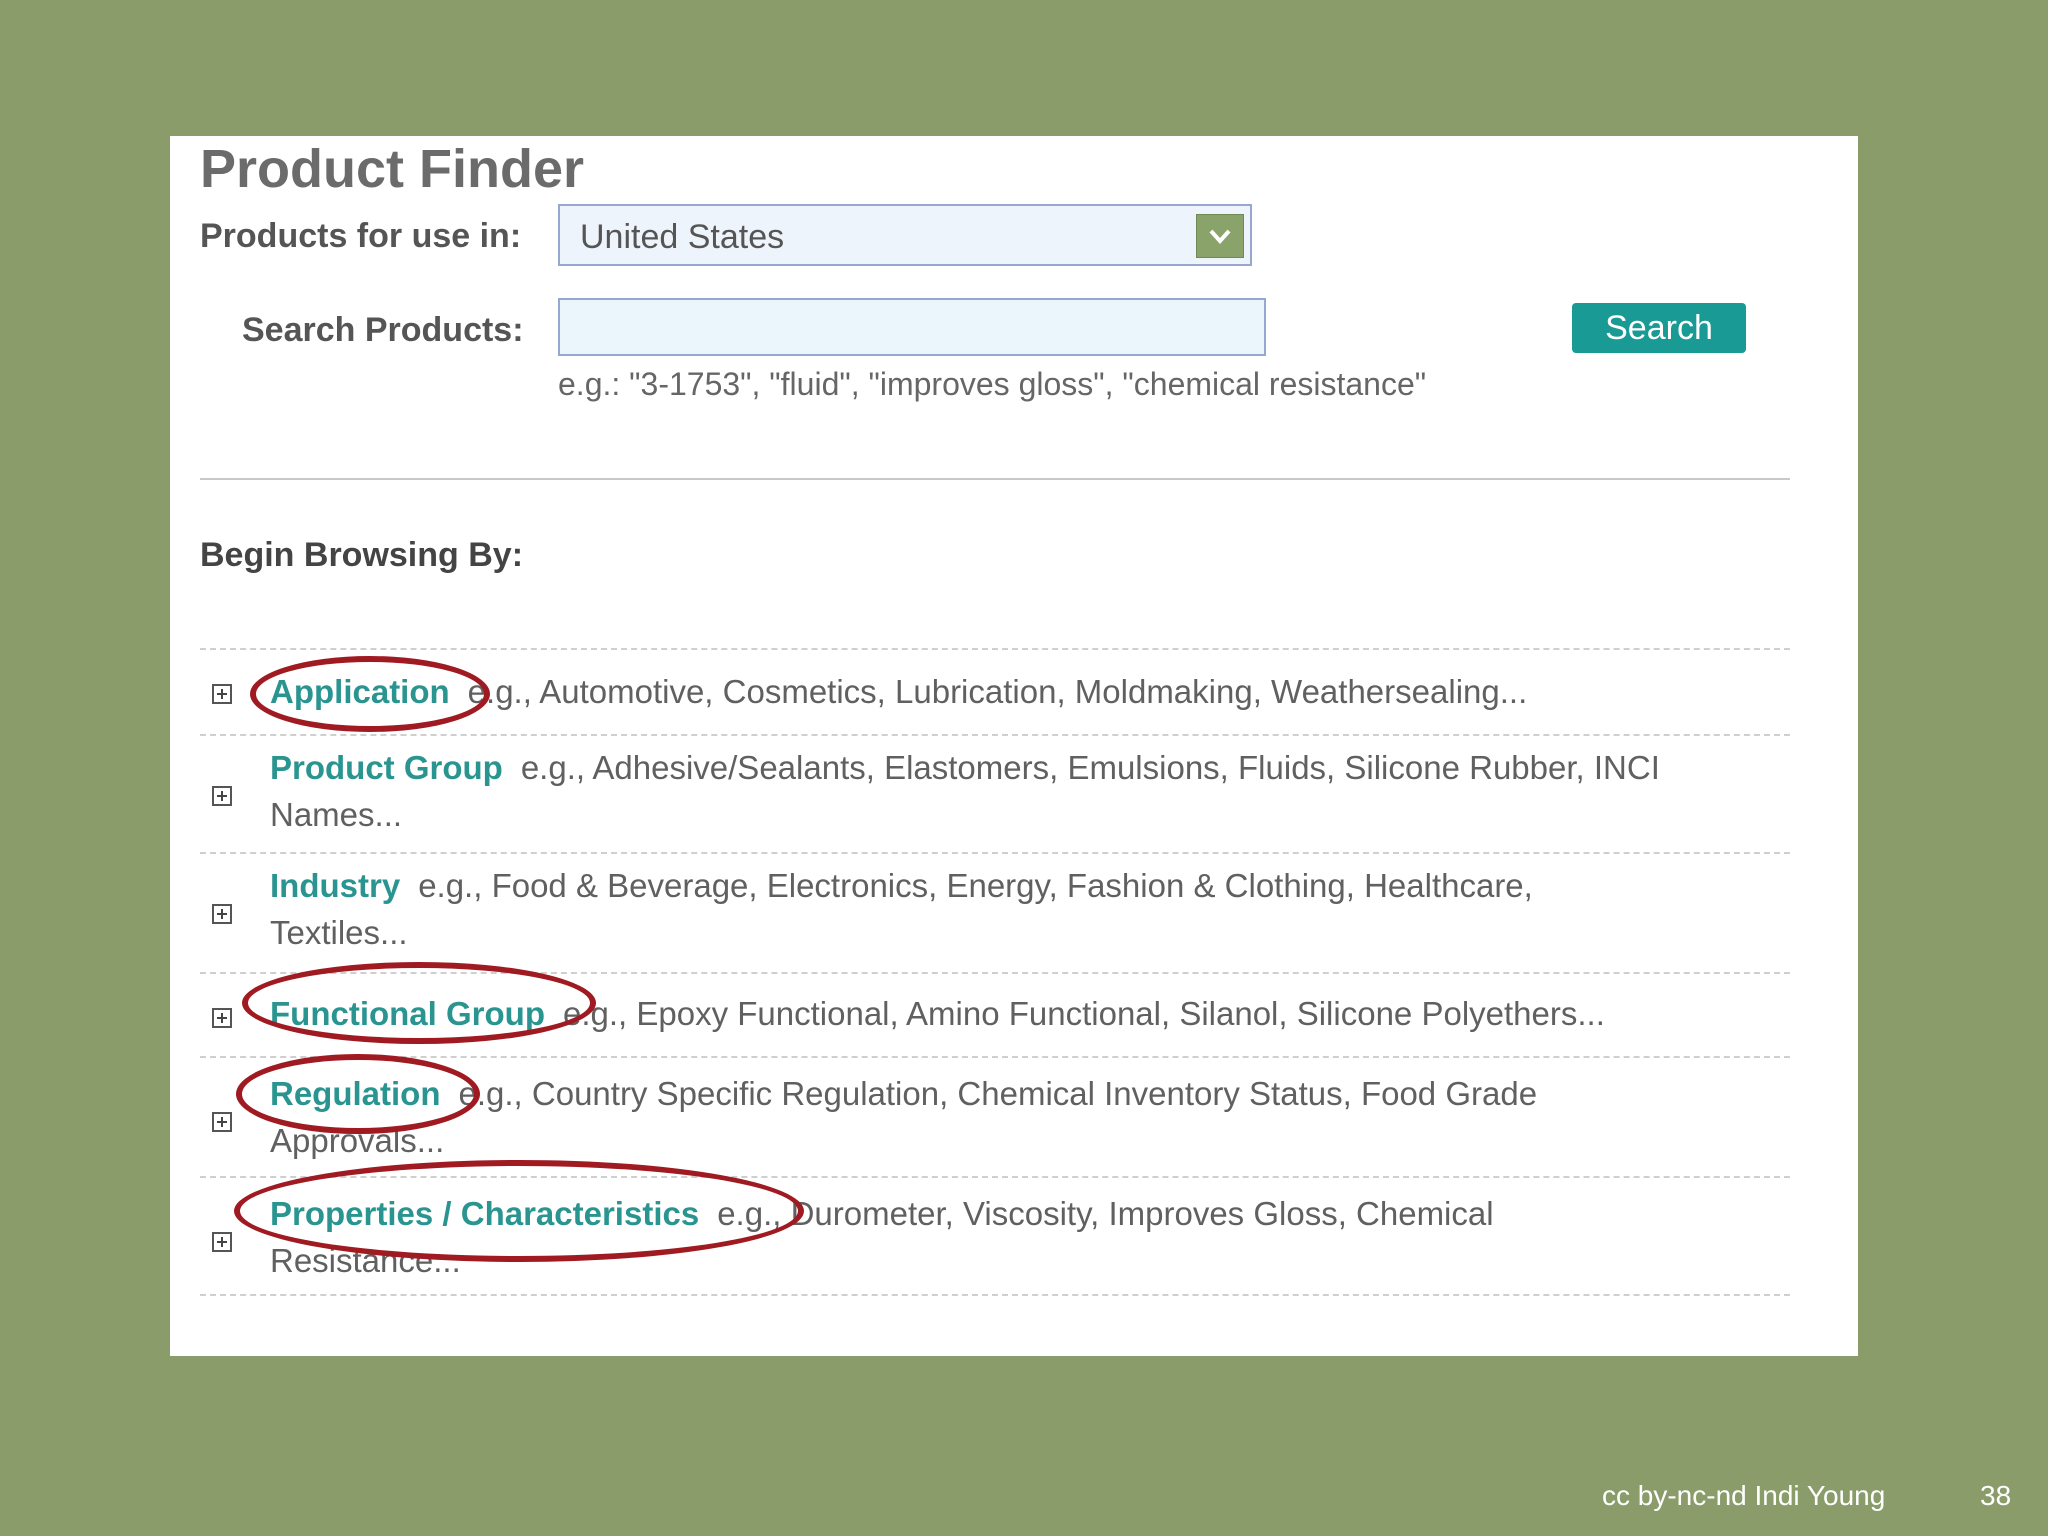  Describe the element at coordinates (362, 555) in the screenshot. I see `browse-heading: Begin Browsing By:` at that location.